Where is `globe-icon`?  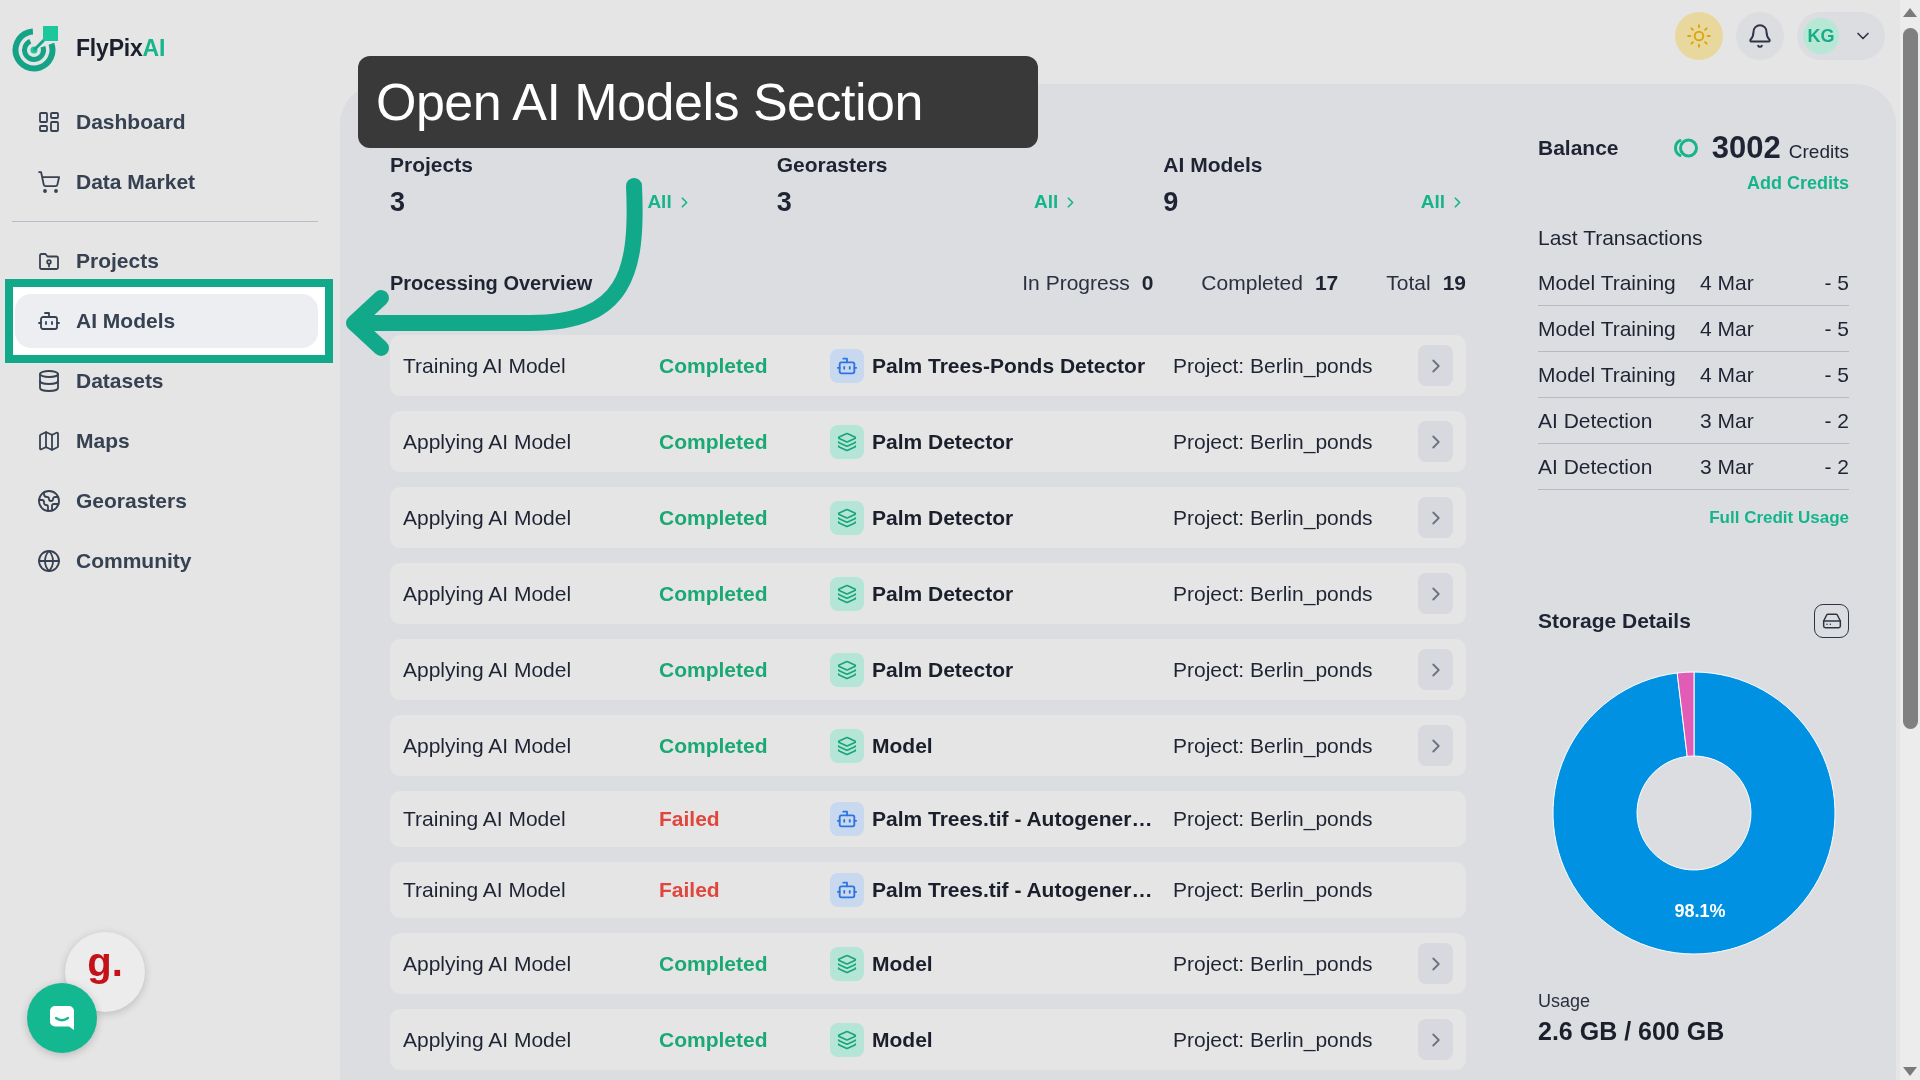
globe-icon is located at coordinates (49, 561).